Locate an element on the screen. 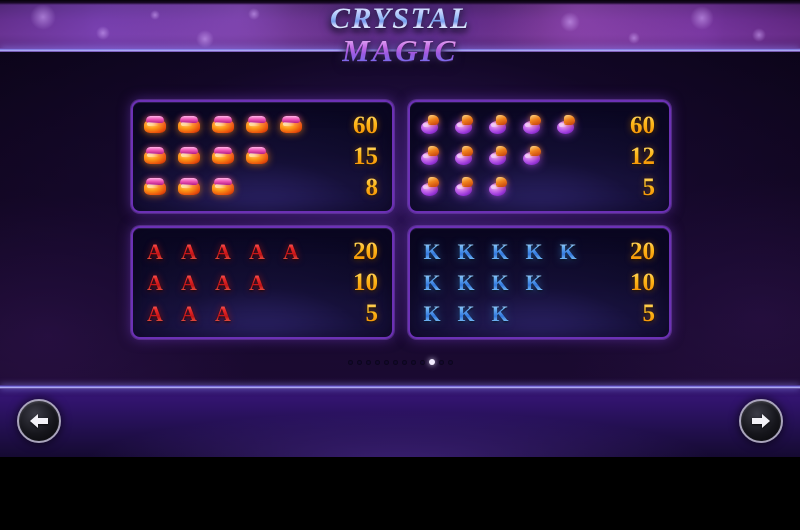  header-top-edge is located at coordinates (400, 2).